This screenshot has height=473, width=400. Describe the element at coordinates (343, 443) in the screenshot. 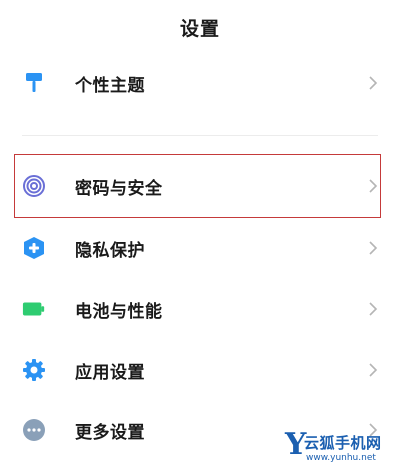

I see `watermark-name: 云狐手机网` at that location.